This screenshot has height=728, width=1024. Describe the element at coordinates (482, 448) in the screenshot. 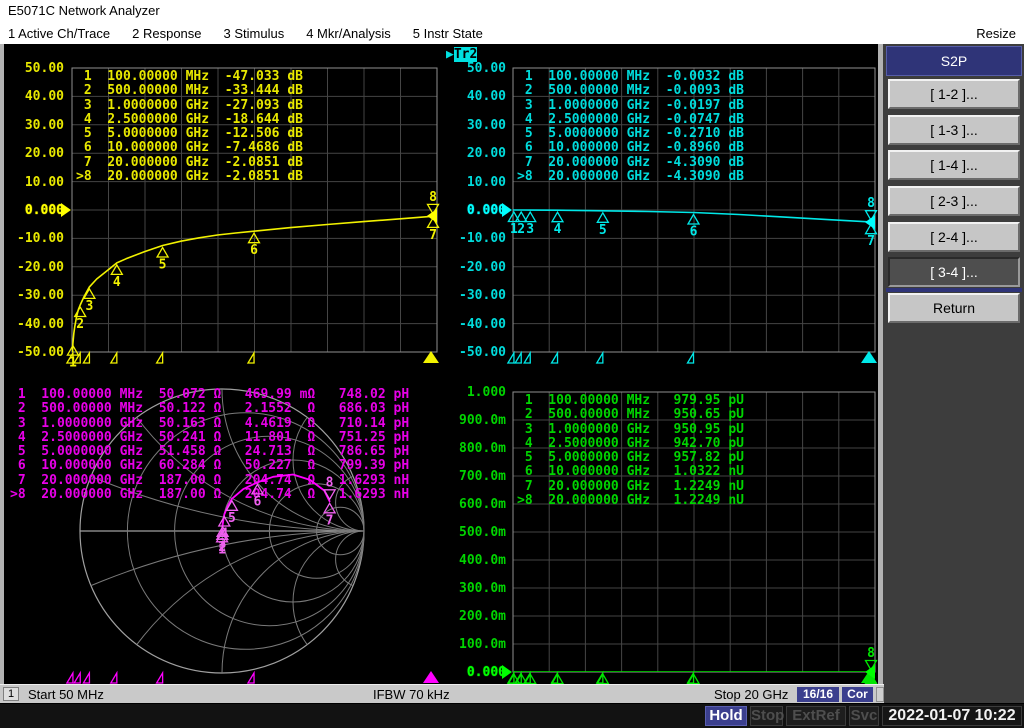

I see `tr4-axis-label: 800.0m` at that location.